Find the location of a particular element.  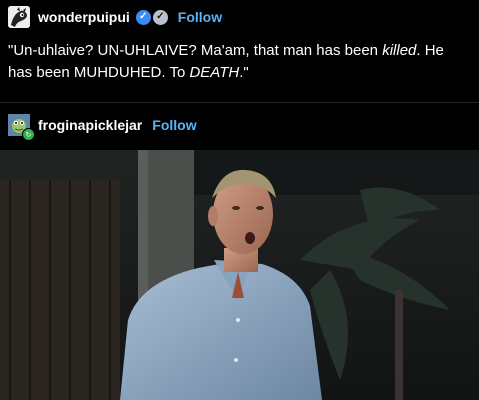

secondary-badge-icon: ✓ is located at coordinates (160, 17).